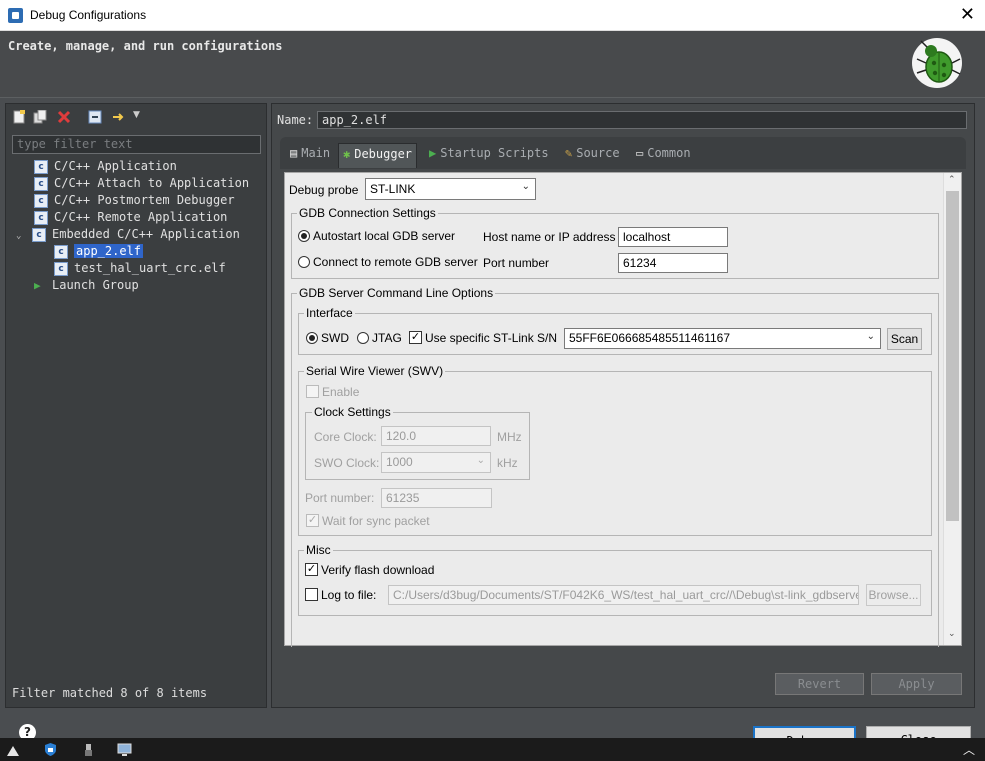 Image resolution: width=985 pixels, height=761 pixels. I want to click on swv-port-input: 61235, so click(436, 498).